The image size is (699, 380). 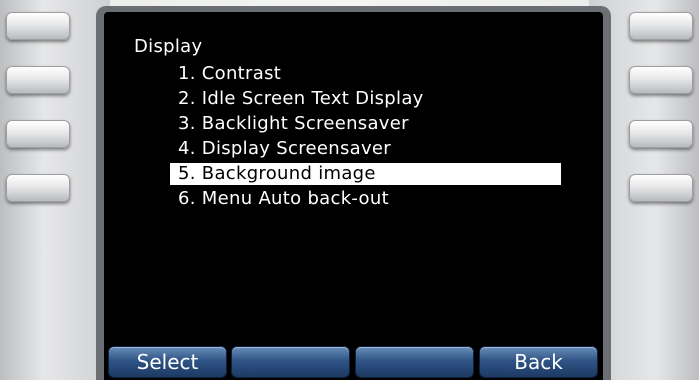 What do you see at coordinates (538, 362) in the screenshot?
I see `back-button: Back` at bounding box center [538, 362].